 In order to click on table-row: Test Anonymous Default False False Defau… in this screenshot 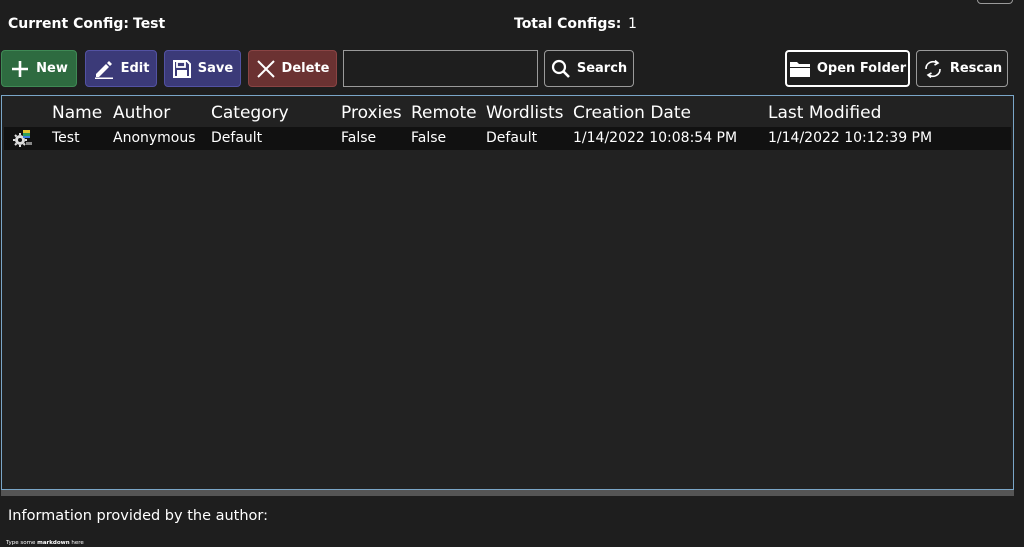, I will do `click(507, 138)`.